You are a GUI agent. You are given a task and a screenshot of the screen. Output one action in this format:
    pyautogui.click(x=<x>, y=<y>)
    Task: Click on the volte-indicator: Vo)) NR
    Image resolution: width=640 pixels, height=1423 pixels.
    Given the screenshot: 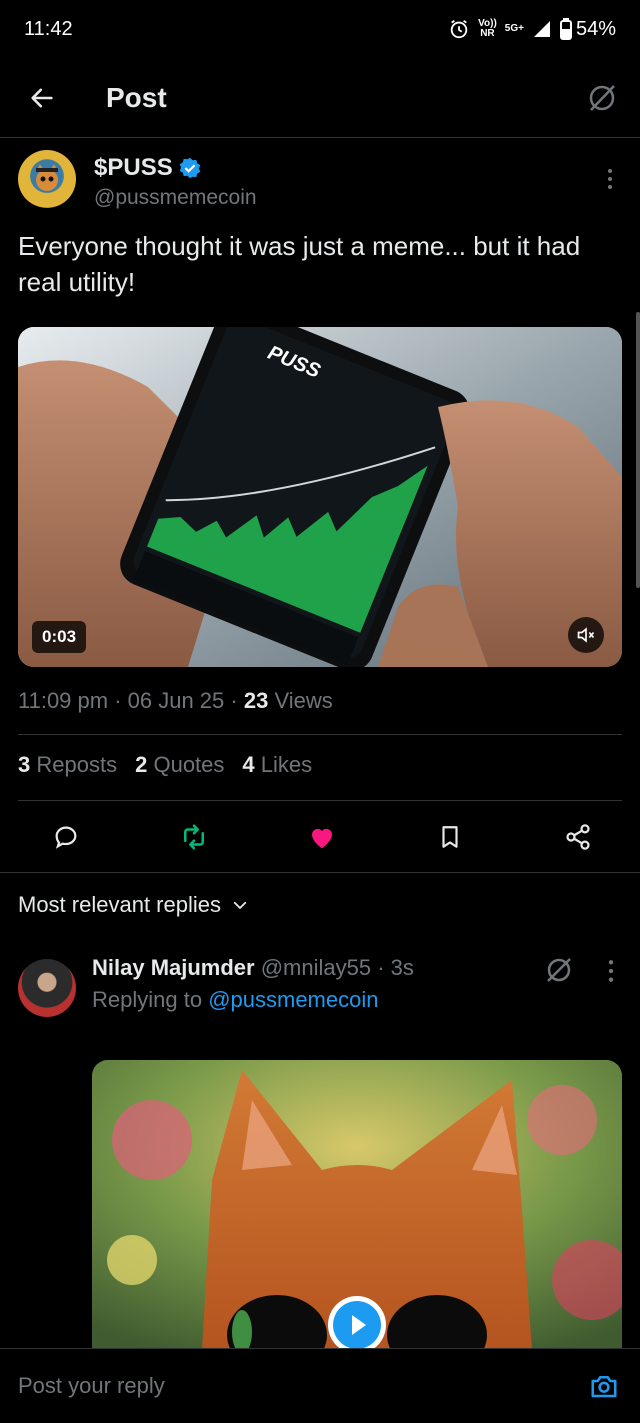 What is the action you would take?
    pyautogui.click(x=487, y=28)
    